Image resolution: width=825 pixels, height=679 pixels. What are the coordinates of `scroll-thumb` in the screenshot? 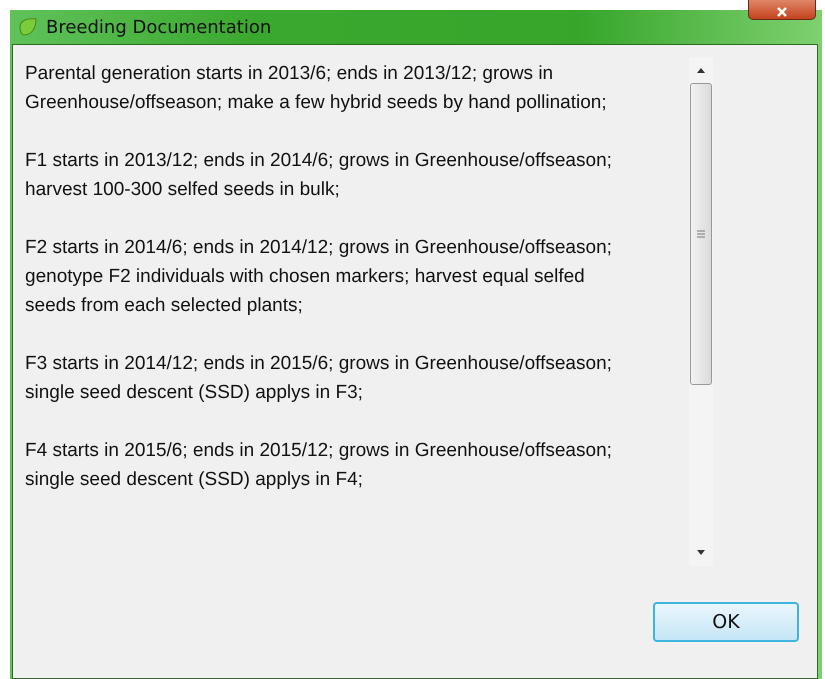 It's located at (701, 234).